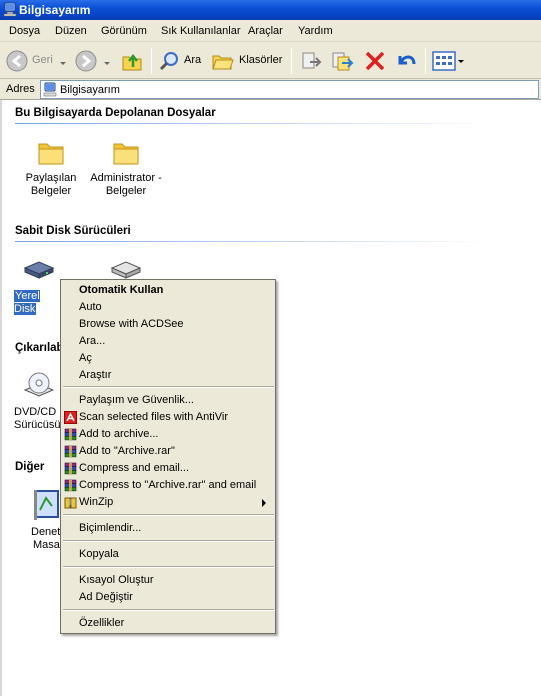  Describe the element at coordinates (406, 61) in the screenshot. I see `undo-icon` at that location.